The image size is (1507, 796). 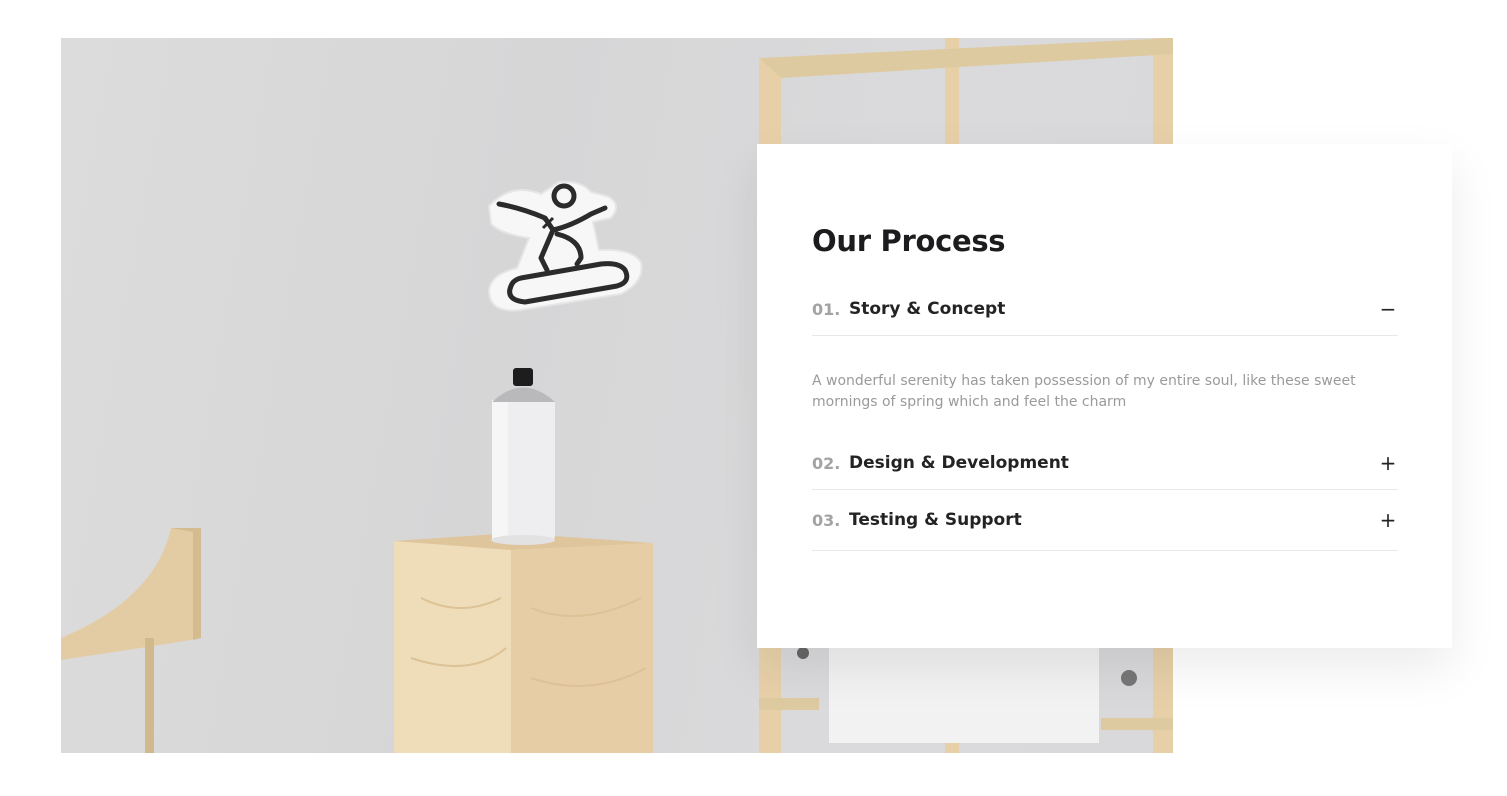 I want to click on accordion-title: Testing & Support, so click(x=935, y=520).